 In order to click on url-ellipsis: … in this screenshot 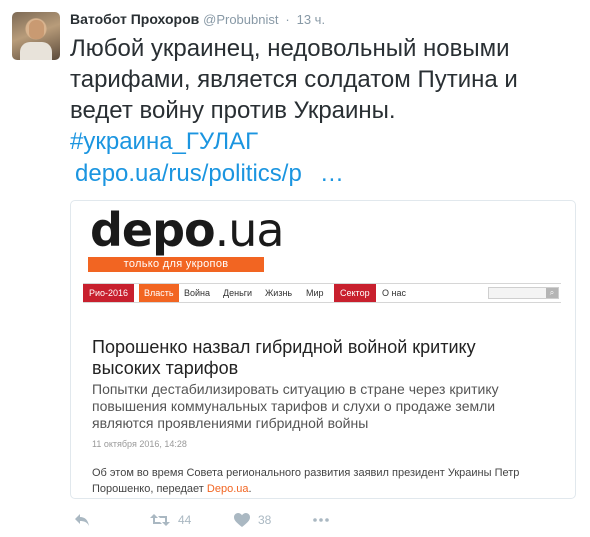, I will do `click(331, 173)`.